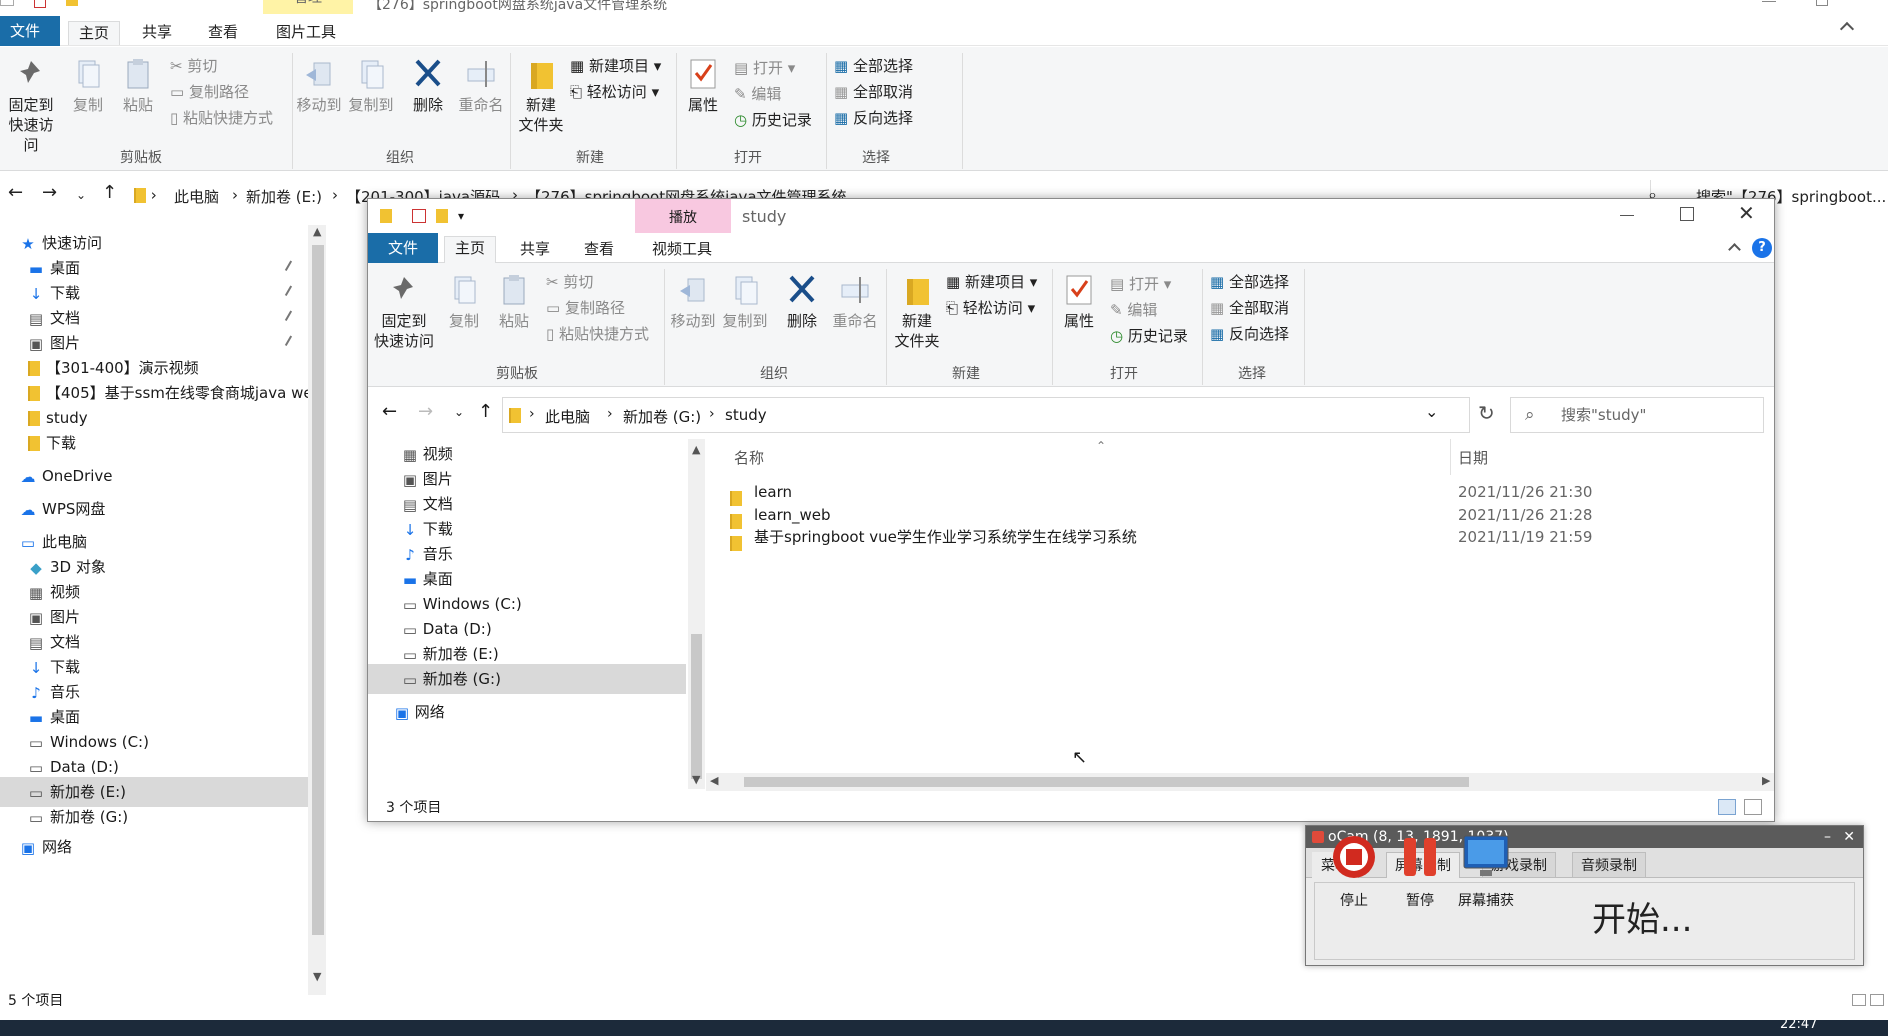 This screenshot has height=1036, width=1888. Describe the element at coordinates (419, 216) in the screenshot. I see `properties-qat-icon` at that location.